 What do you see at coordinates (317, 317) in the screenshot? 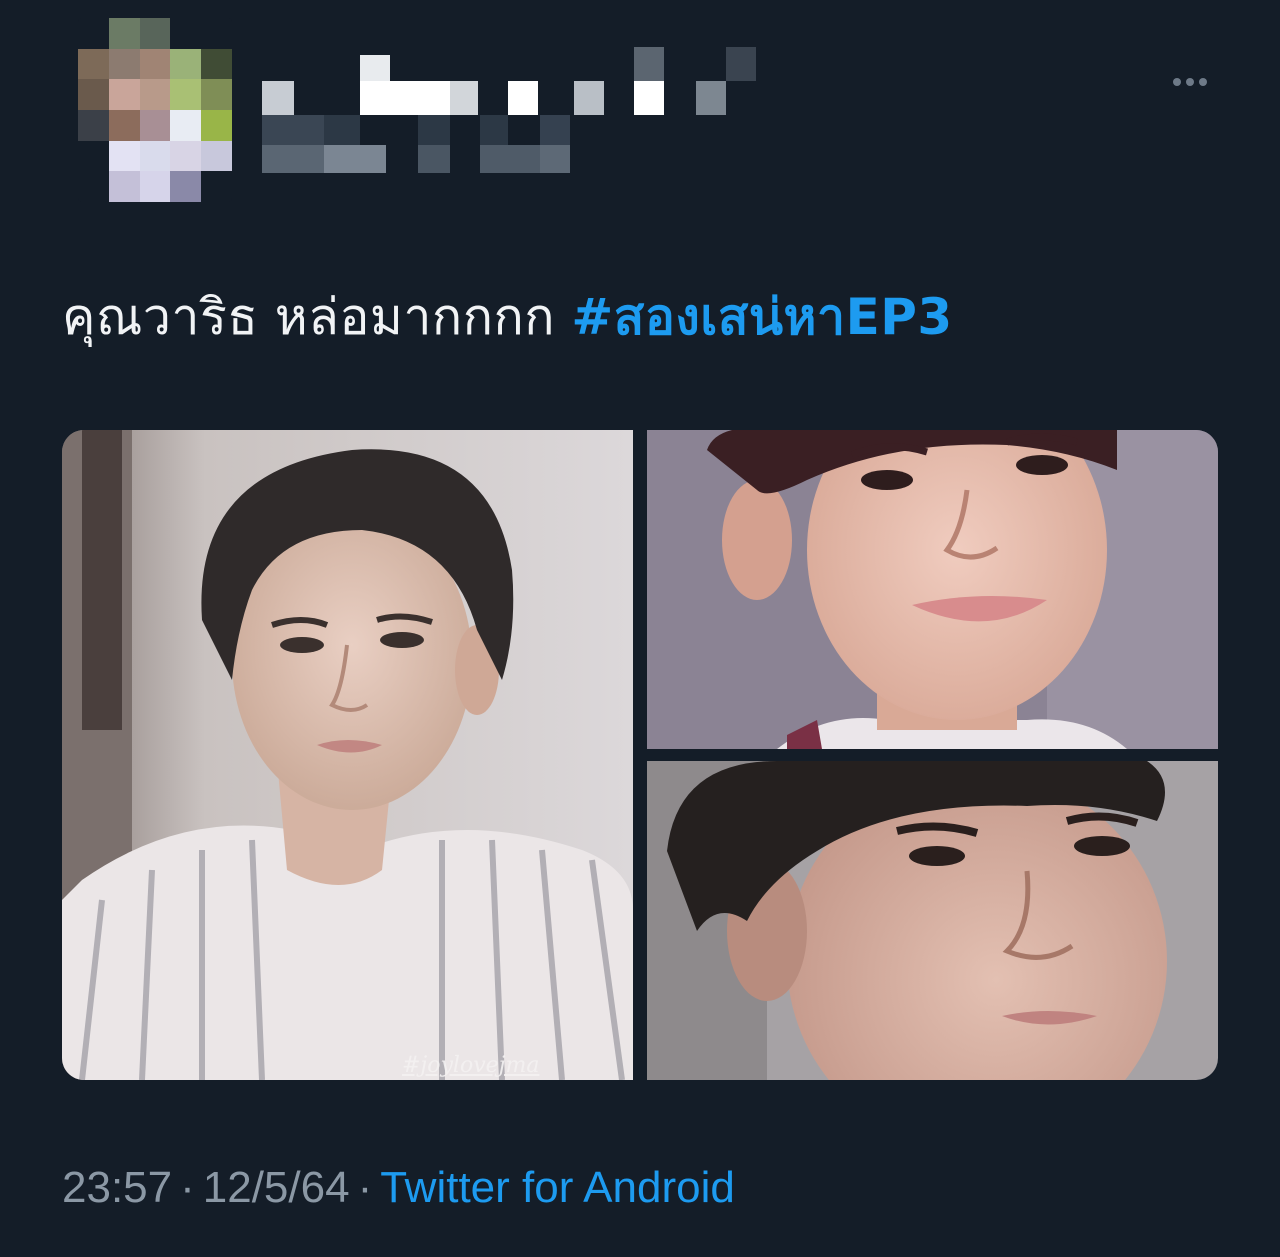
I see `tweet-body-text: คุณวาริธ หล่อมากกกก` at bounding box center [317, 317].